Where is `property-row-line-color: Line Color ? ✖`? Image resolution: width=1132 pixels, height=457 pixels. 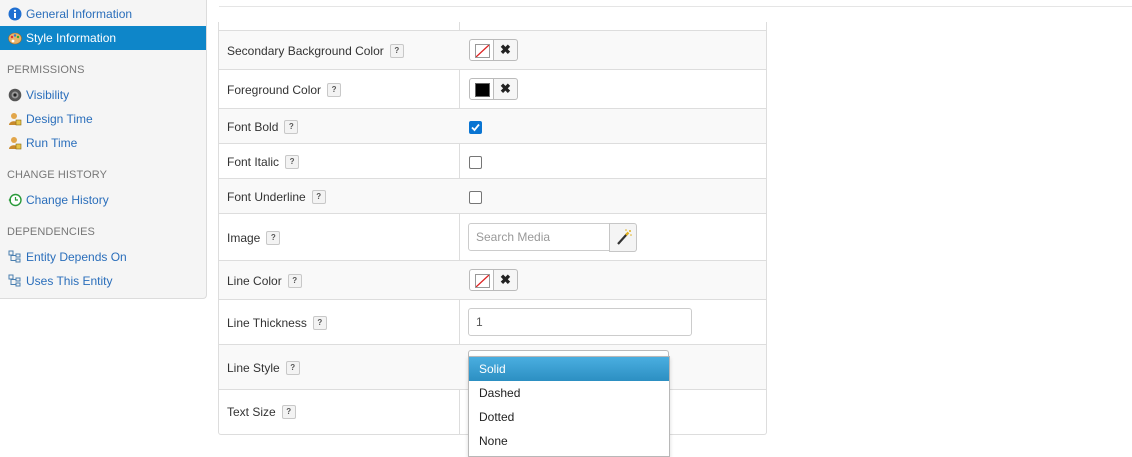 property-row-line-color: Line Color ? ✖ is located at coordinates (492, 280).